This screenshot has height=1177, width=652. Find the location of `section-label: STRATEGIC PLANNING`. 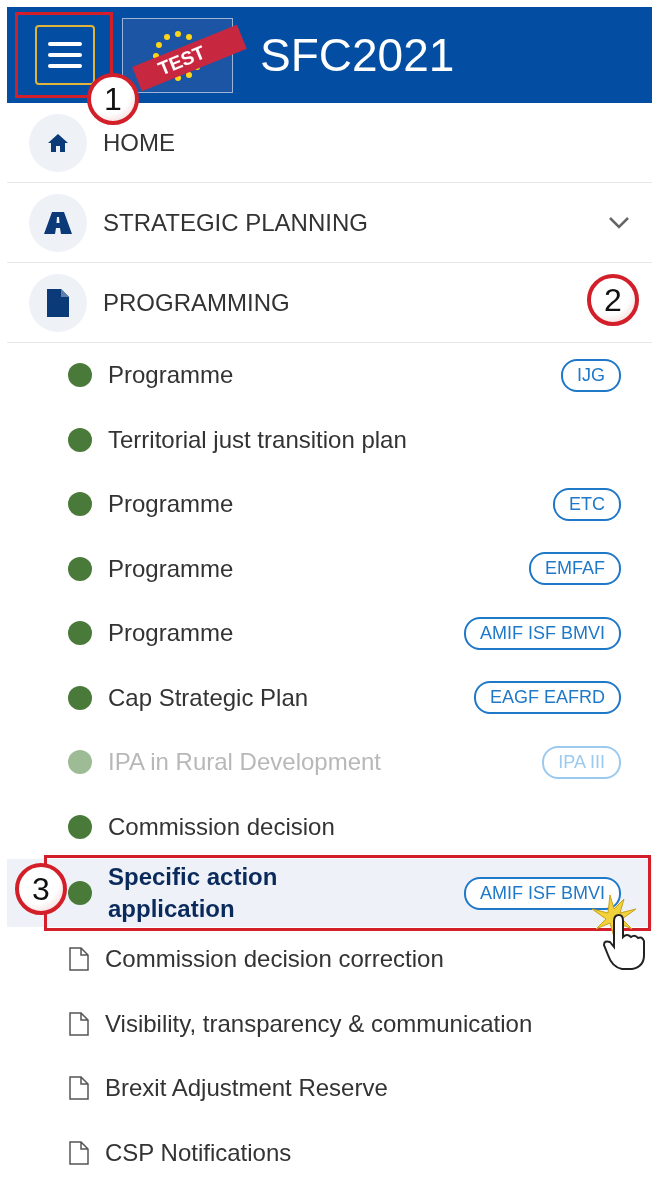

section-label: STRATEGIC PLANNING is located at coordinates (235, 222).